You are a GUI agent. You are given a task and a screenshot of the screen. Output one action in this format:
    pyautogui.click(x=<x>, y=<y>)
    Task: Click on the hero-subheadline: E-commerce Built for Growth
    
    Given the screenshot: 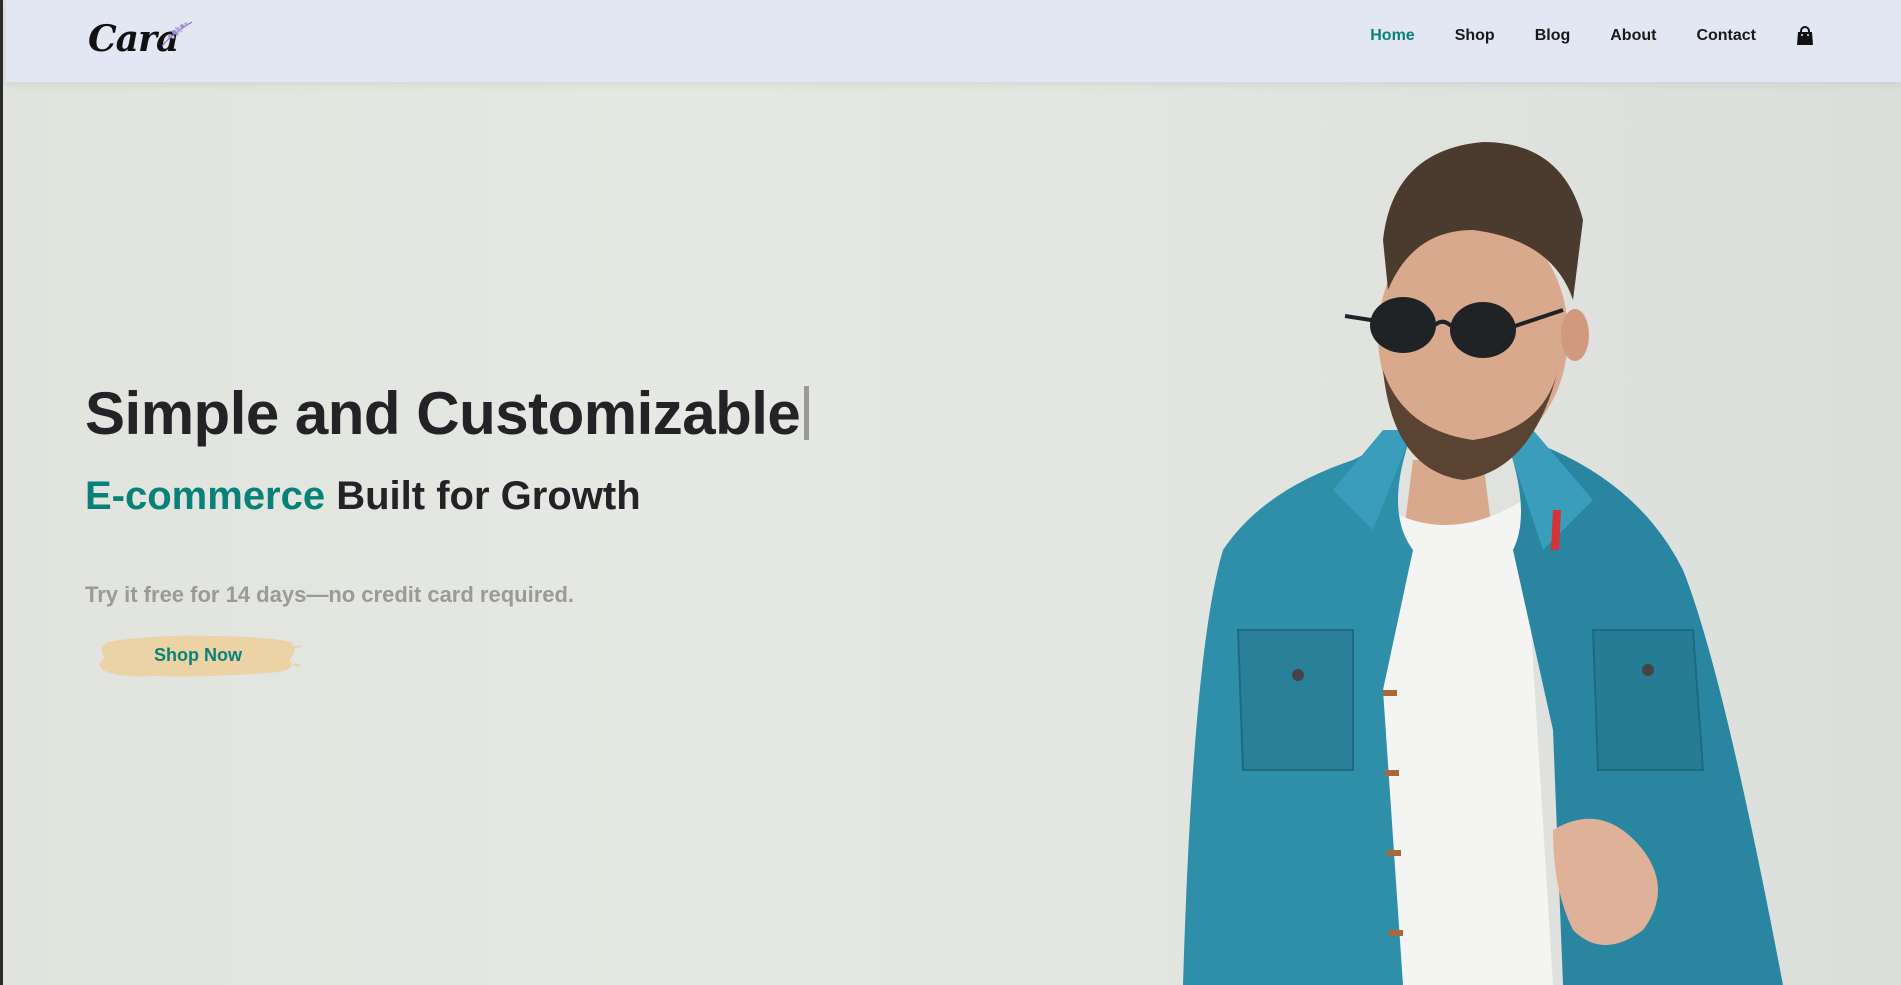 What is the action you would take?
    pyautogui.click(x=363, y=496)
    